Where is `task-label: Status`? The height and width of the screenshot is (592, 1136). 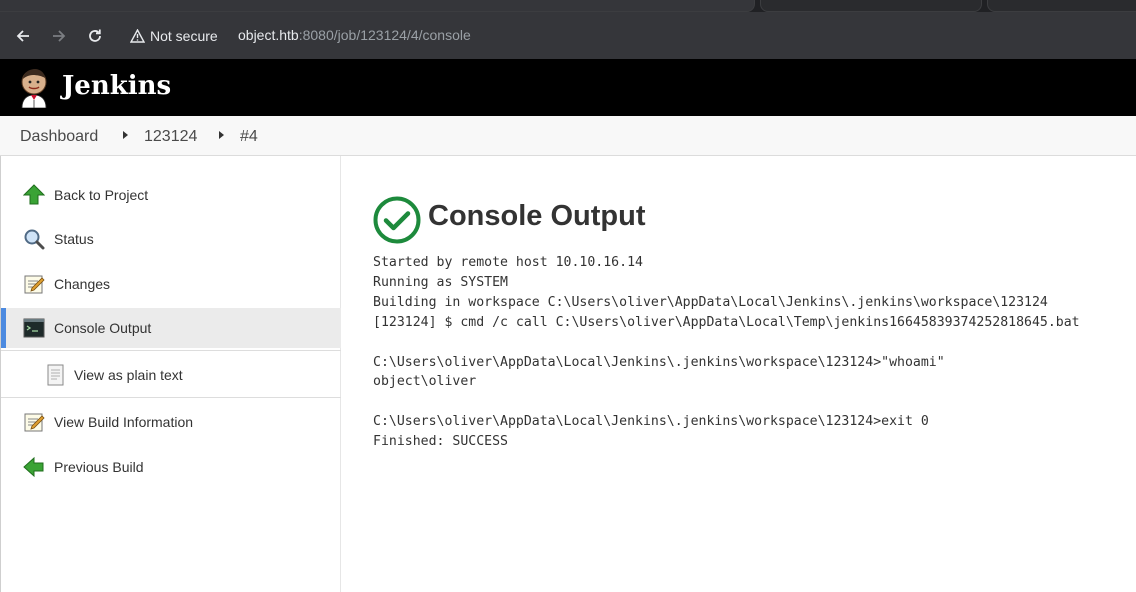 task-label: Status is located at coordinates (74, 239).